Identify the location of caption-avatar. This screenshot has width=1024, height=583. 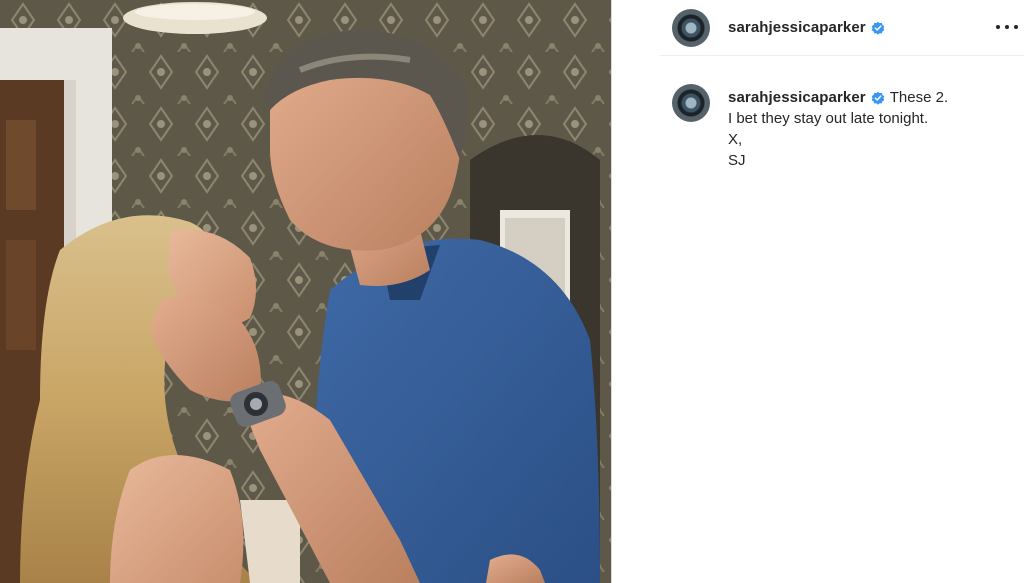
(691, 103).